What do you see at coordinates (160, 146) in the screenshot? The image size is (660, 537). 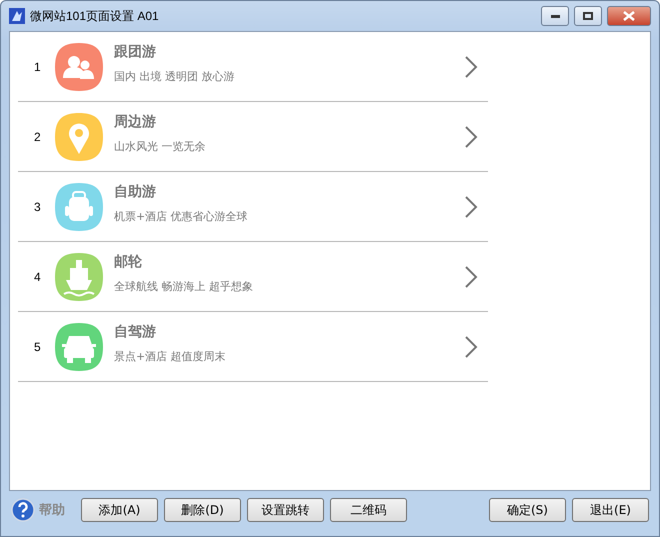 I see `item-subtitle: 山水风光 一览无余` at bounding box center [160, 146].